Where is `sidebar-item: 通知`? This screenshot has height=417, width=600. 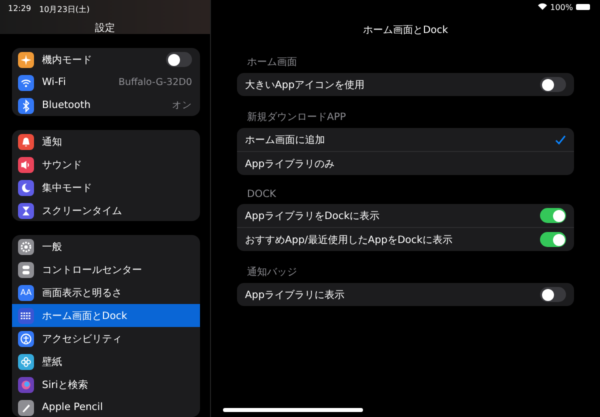 sidebar-item: 通知 is located at coordinates (106, 142).